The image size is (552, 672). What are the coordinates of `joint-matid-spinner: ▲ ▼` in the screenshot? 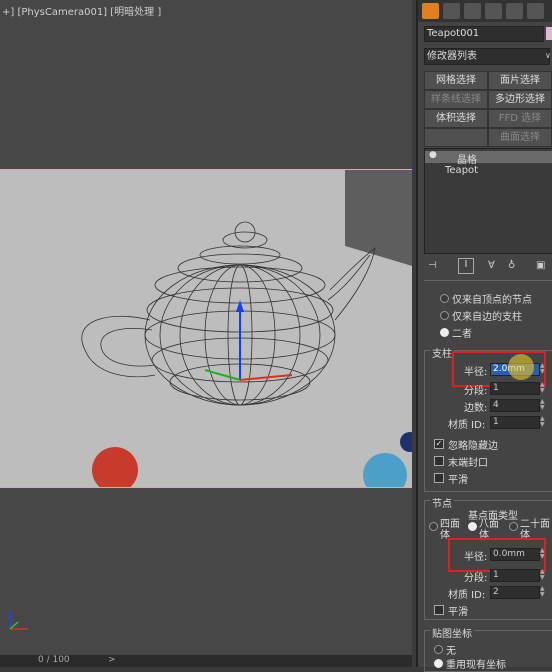 It's located at (543, 592).